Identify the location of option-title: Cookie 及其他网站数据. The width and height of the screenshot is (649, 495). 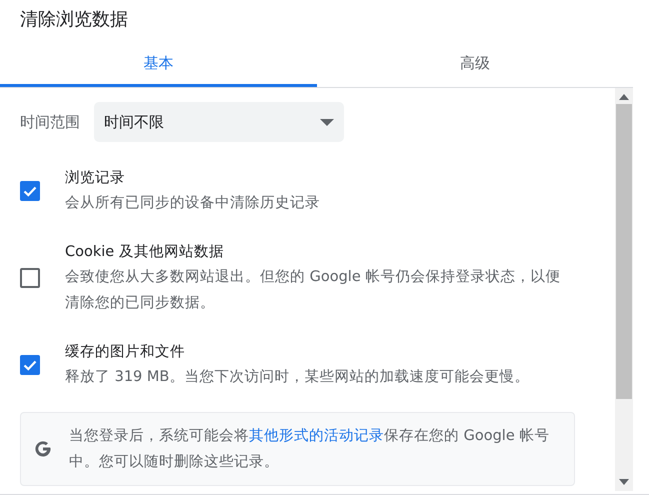
(145, 252).